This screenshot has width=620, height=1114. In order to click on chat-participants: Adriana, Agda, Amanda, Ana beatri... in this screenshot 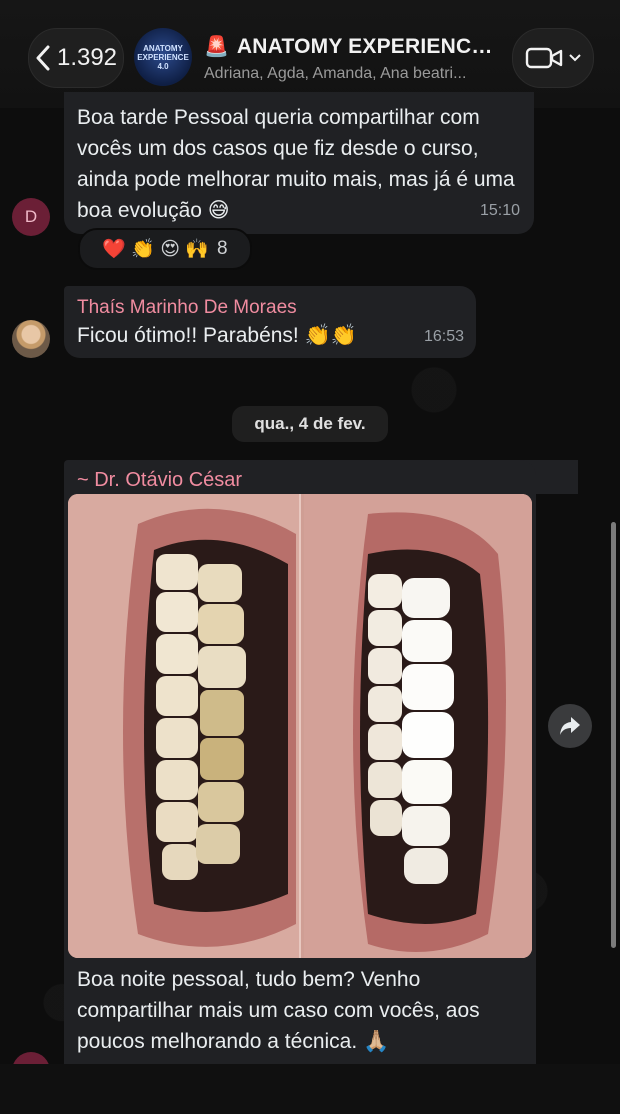, I will do `click(335, 73)`.